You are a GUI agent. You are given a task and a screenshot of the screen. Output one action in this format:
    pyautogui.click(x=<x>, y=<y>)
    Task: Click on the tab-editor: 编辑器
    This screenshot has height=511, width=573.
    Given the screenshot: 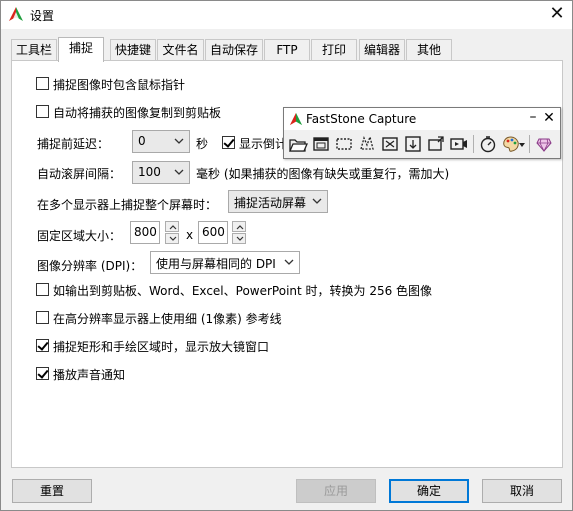 What is the action you would take?
    pyautogui.click(x=382, y=50)
    